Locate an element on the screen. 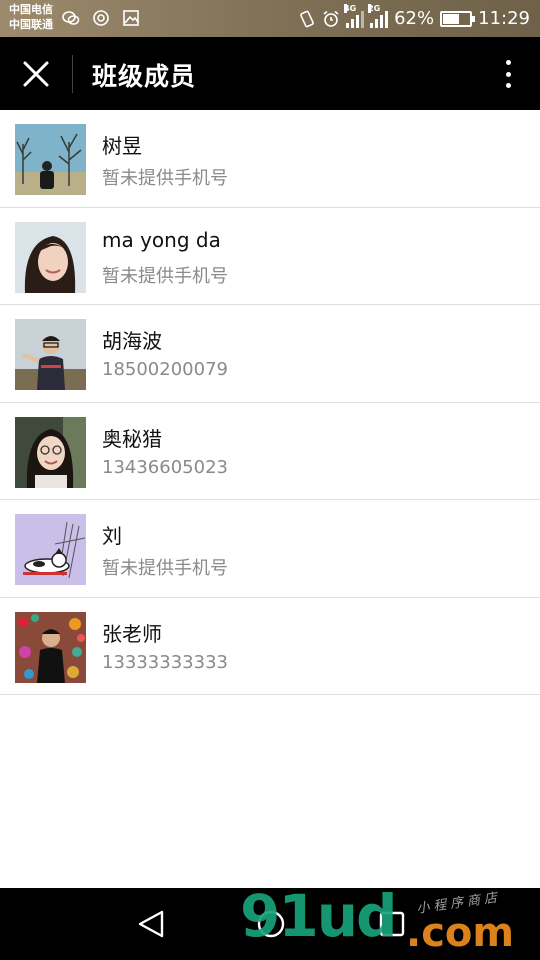  member-name: 奥秘猎 is located at coordinates (132, 438).